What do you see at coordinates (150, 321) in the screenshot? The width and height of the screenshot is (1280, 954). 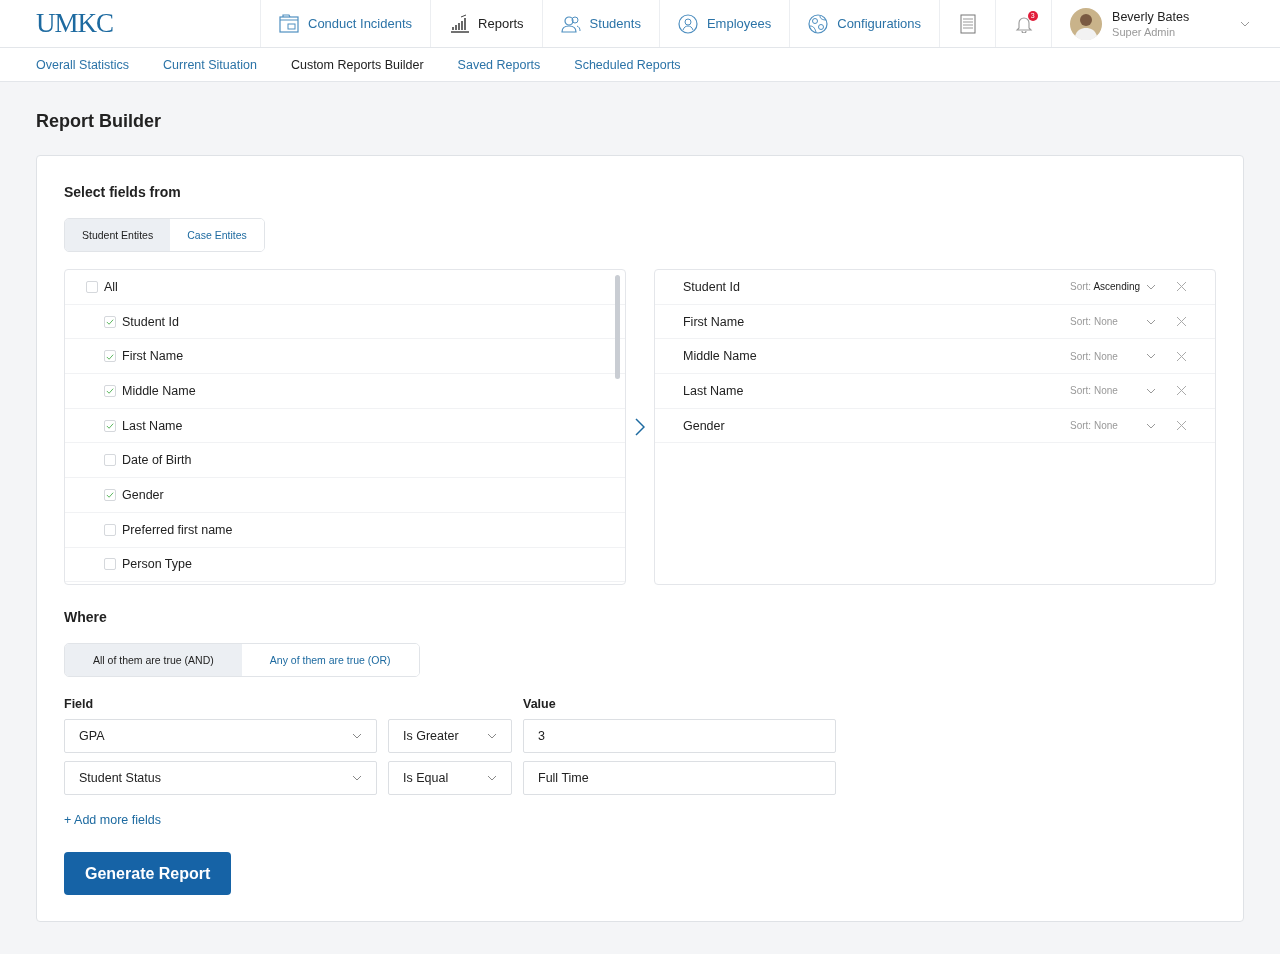 I see `field-label: Student Id` at bounding box center [150, 321].